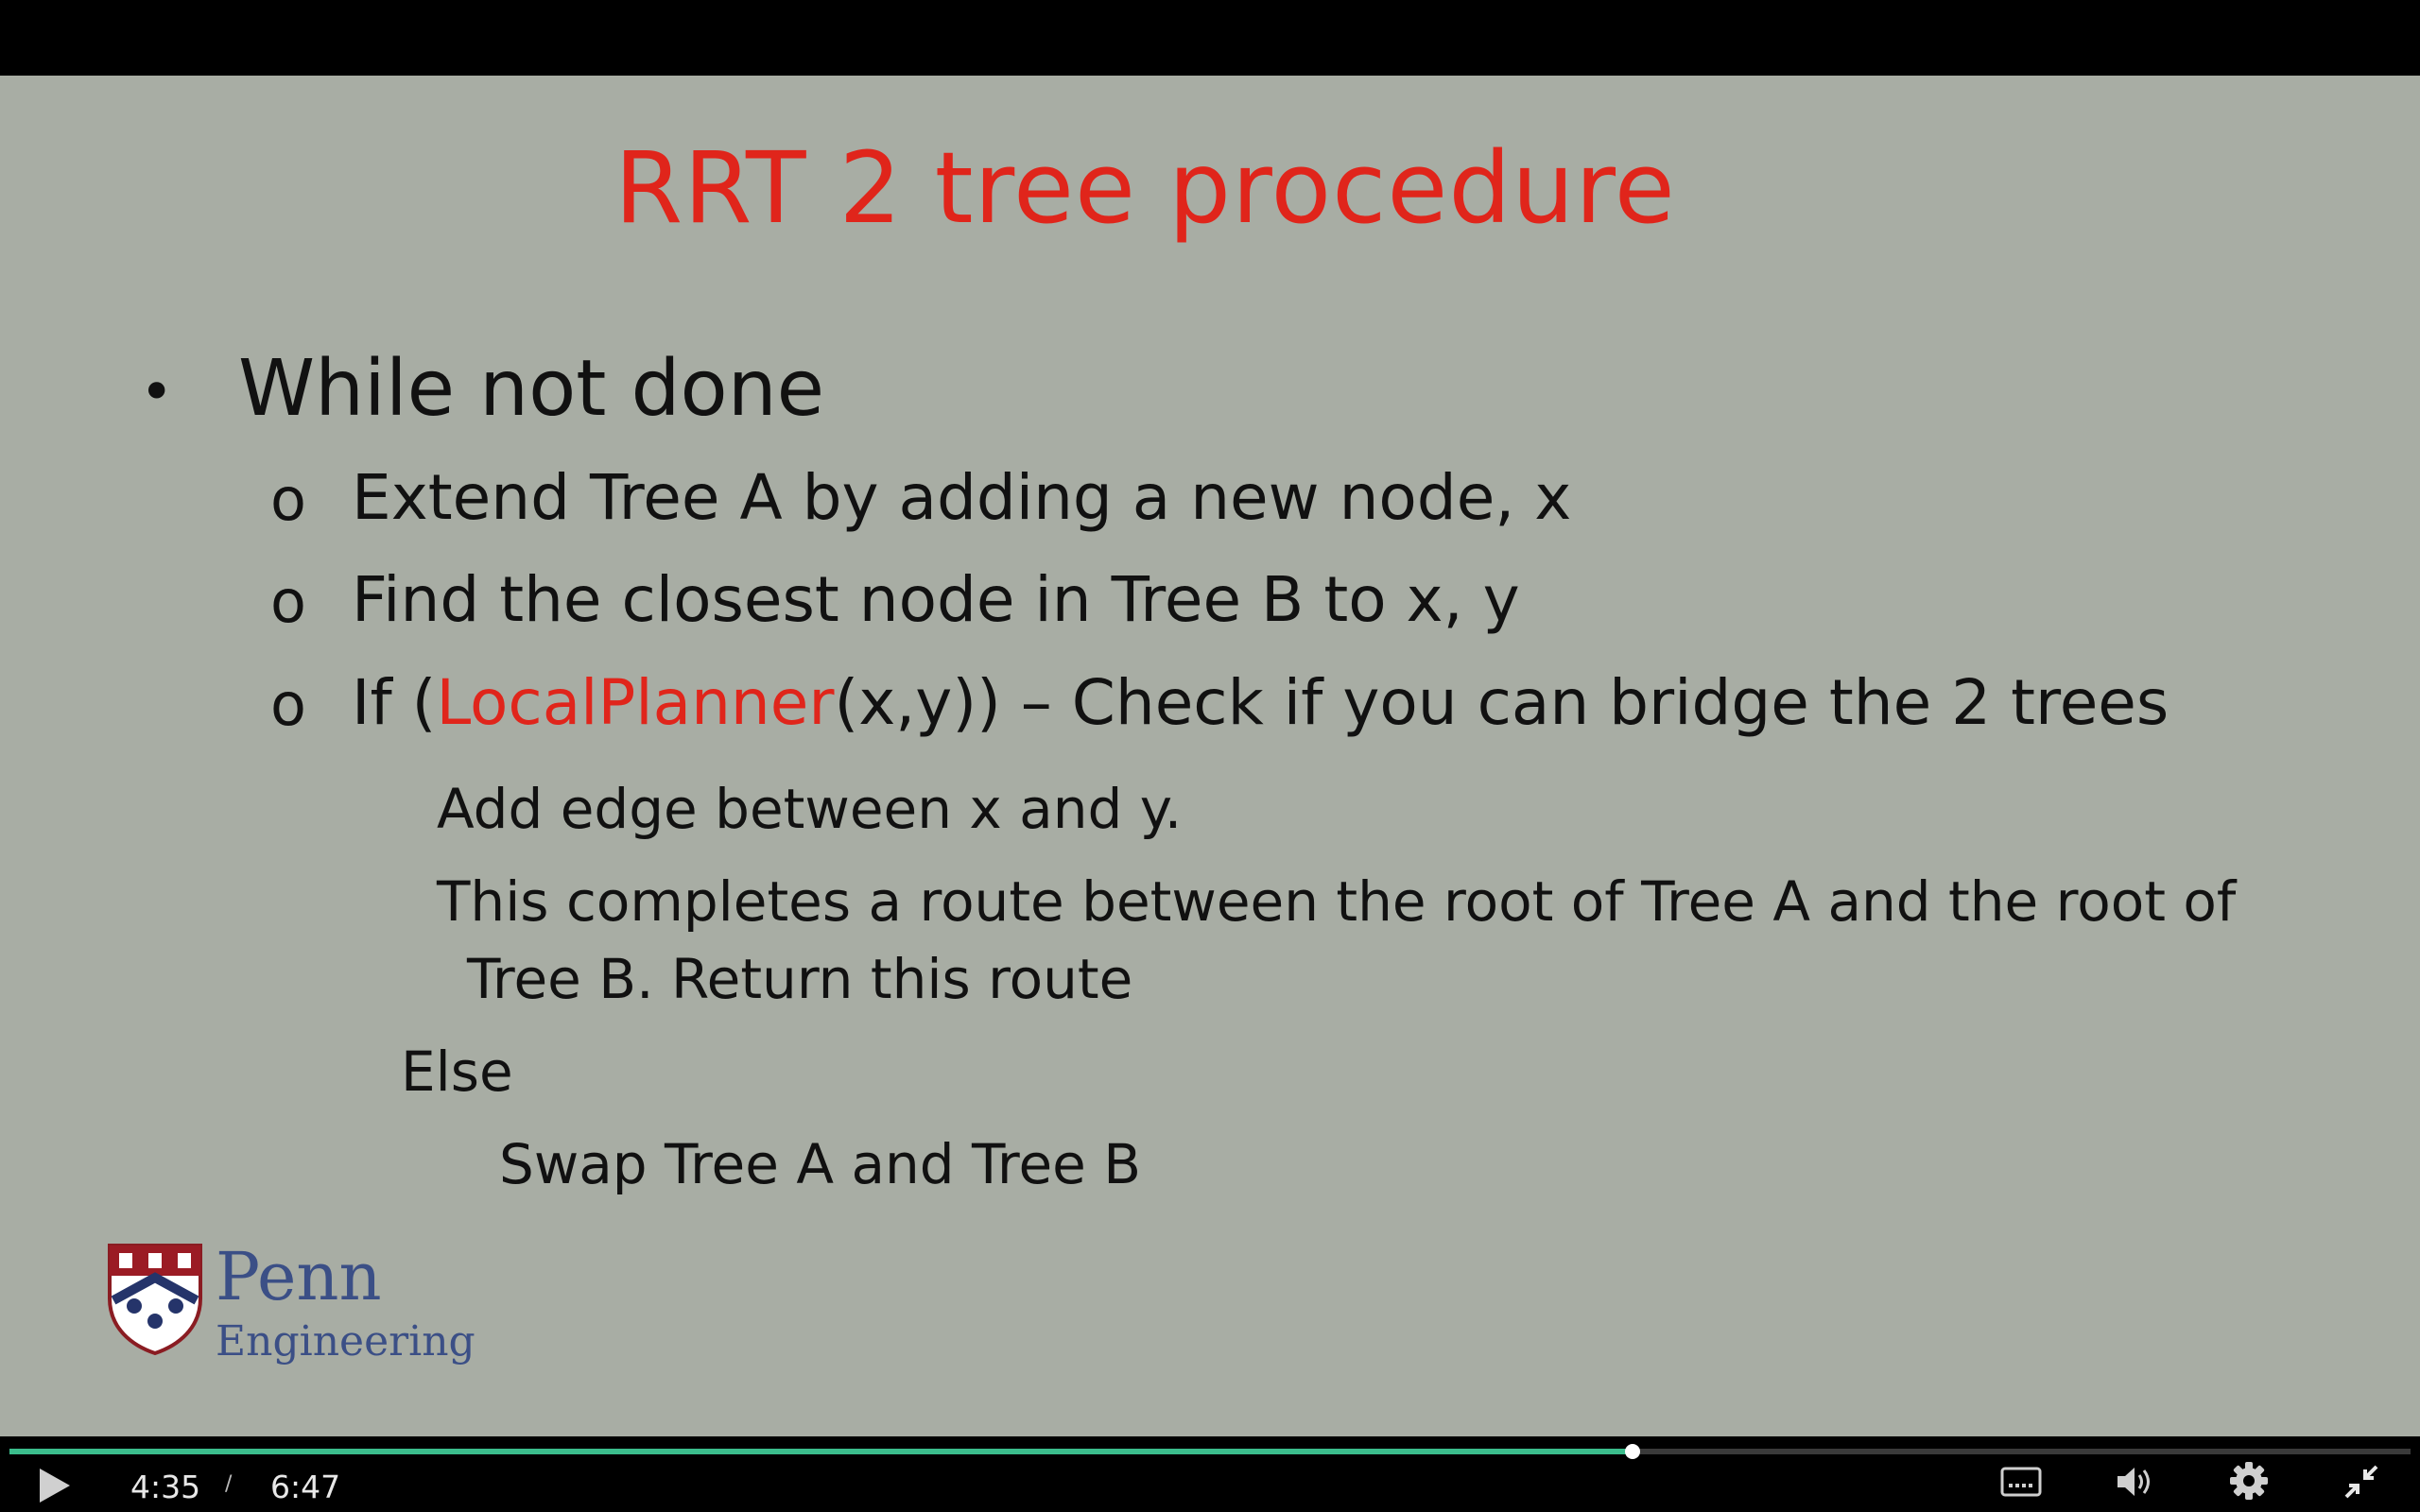  I want to click on play-icon, so click(55, 1486).